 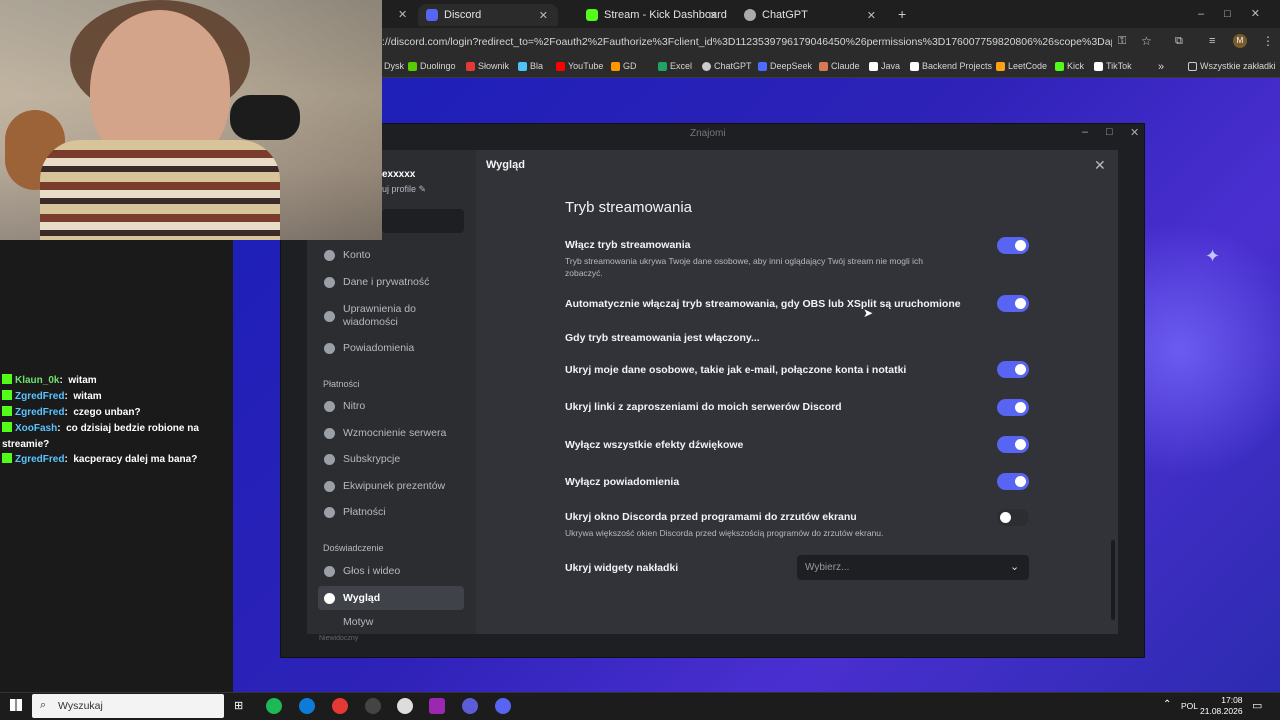 What do you see at coordinates (1013, 517) in the screenshot?
I see `hide-window-toggle` at bounding box center [1013, 517].